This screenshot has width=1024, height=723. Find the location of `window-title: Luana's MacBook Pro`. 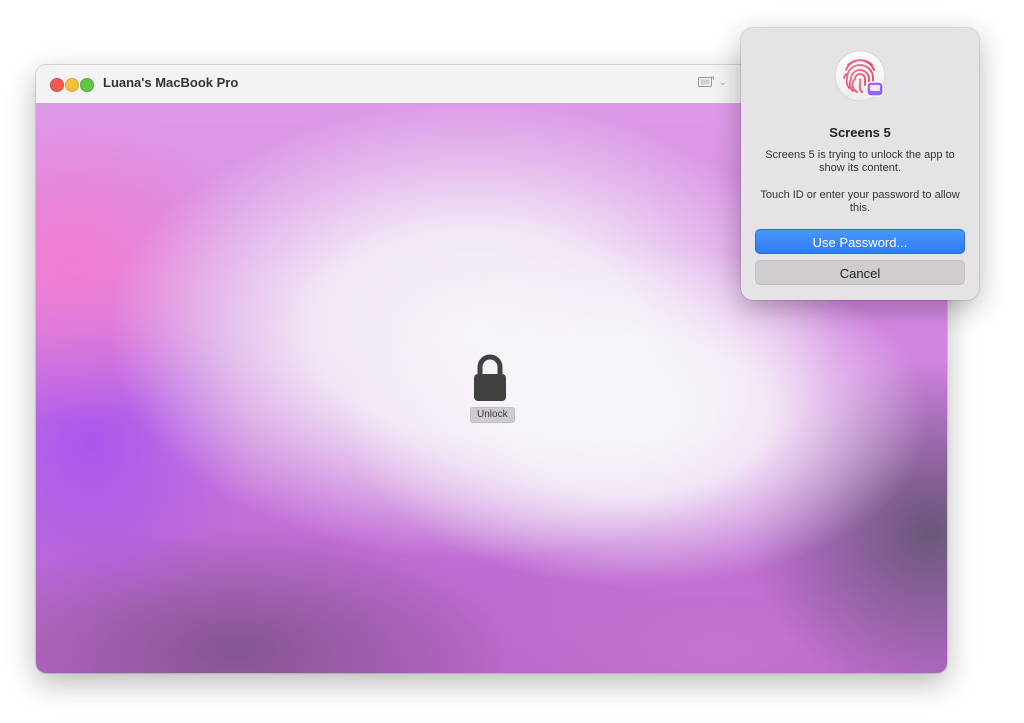

window-title: Luana's MacBook Pro is located at coordinates (171, 82).